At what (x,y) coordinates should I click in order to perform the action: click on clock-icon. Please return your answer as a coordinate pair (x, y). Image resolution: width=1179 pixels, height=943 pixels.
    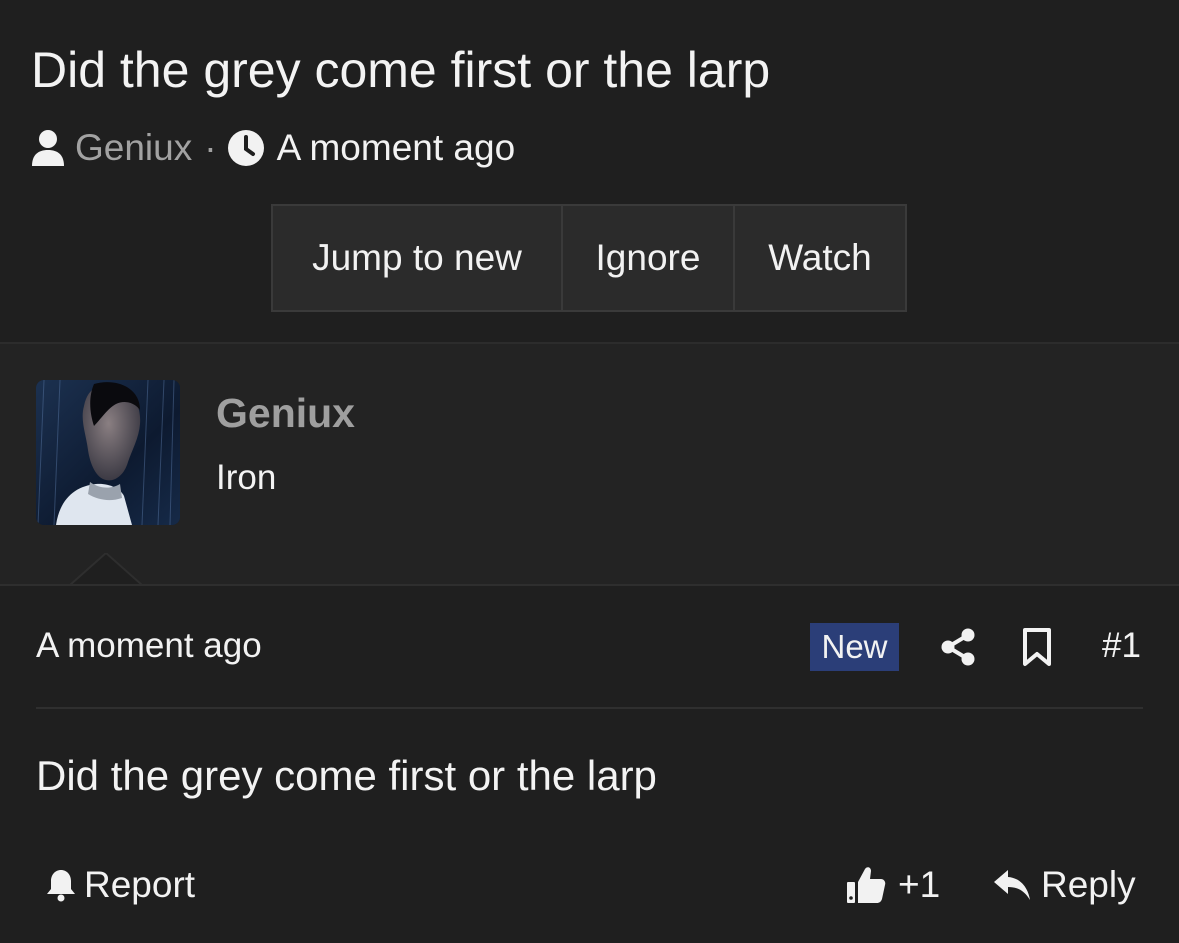
    Looking at the image, I should click on (246, 148).